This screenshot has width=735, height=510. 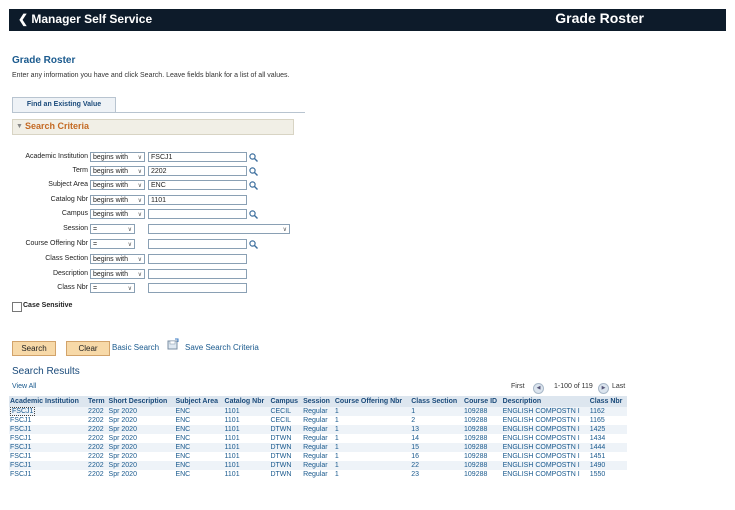 What do you see at coordinates (112, 229) in the screenshot?
I see `operator-select-session: = ∨` at bounding box center [112, 229].